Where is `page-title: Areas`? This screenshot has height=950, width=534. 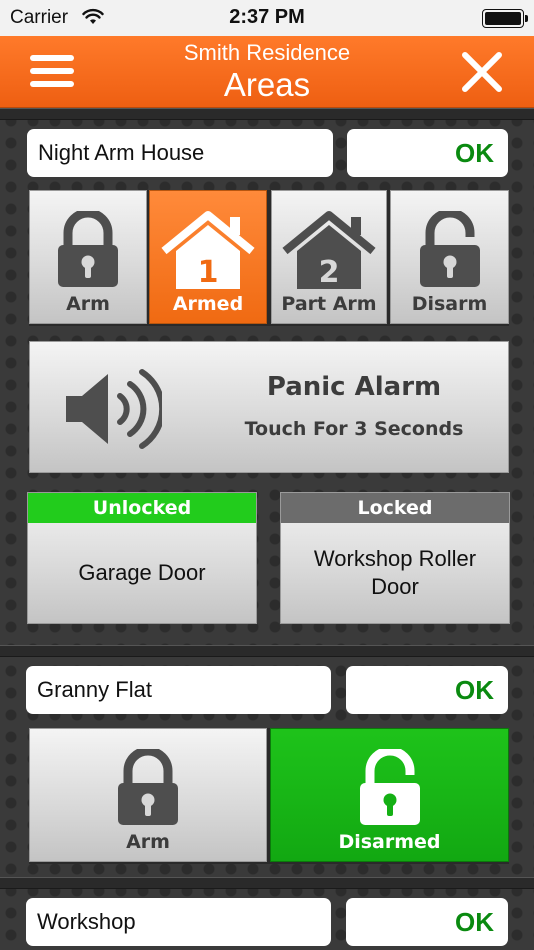 page-title: Areas is located at coordinates (267, 84).